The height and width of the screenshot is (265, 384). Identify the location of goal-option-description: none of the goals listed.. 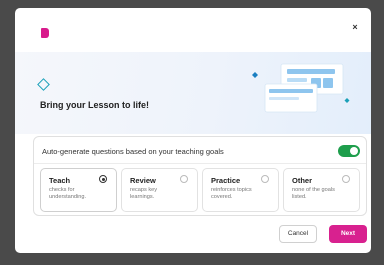
(313, 193).